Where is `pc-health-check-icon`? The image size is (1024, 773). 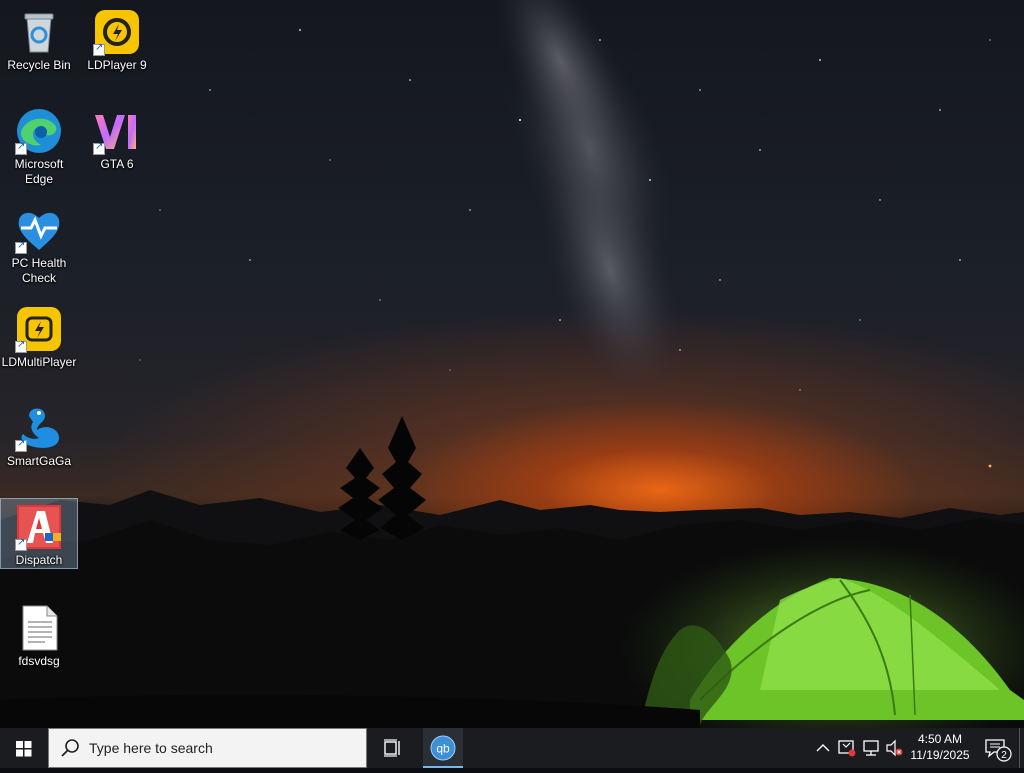
pc-health-check-icon is located at coordinates (39, 230).